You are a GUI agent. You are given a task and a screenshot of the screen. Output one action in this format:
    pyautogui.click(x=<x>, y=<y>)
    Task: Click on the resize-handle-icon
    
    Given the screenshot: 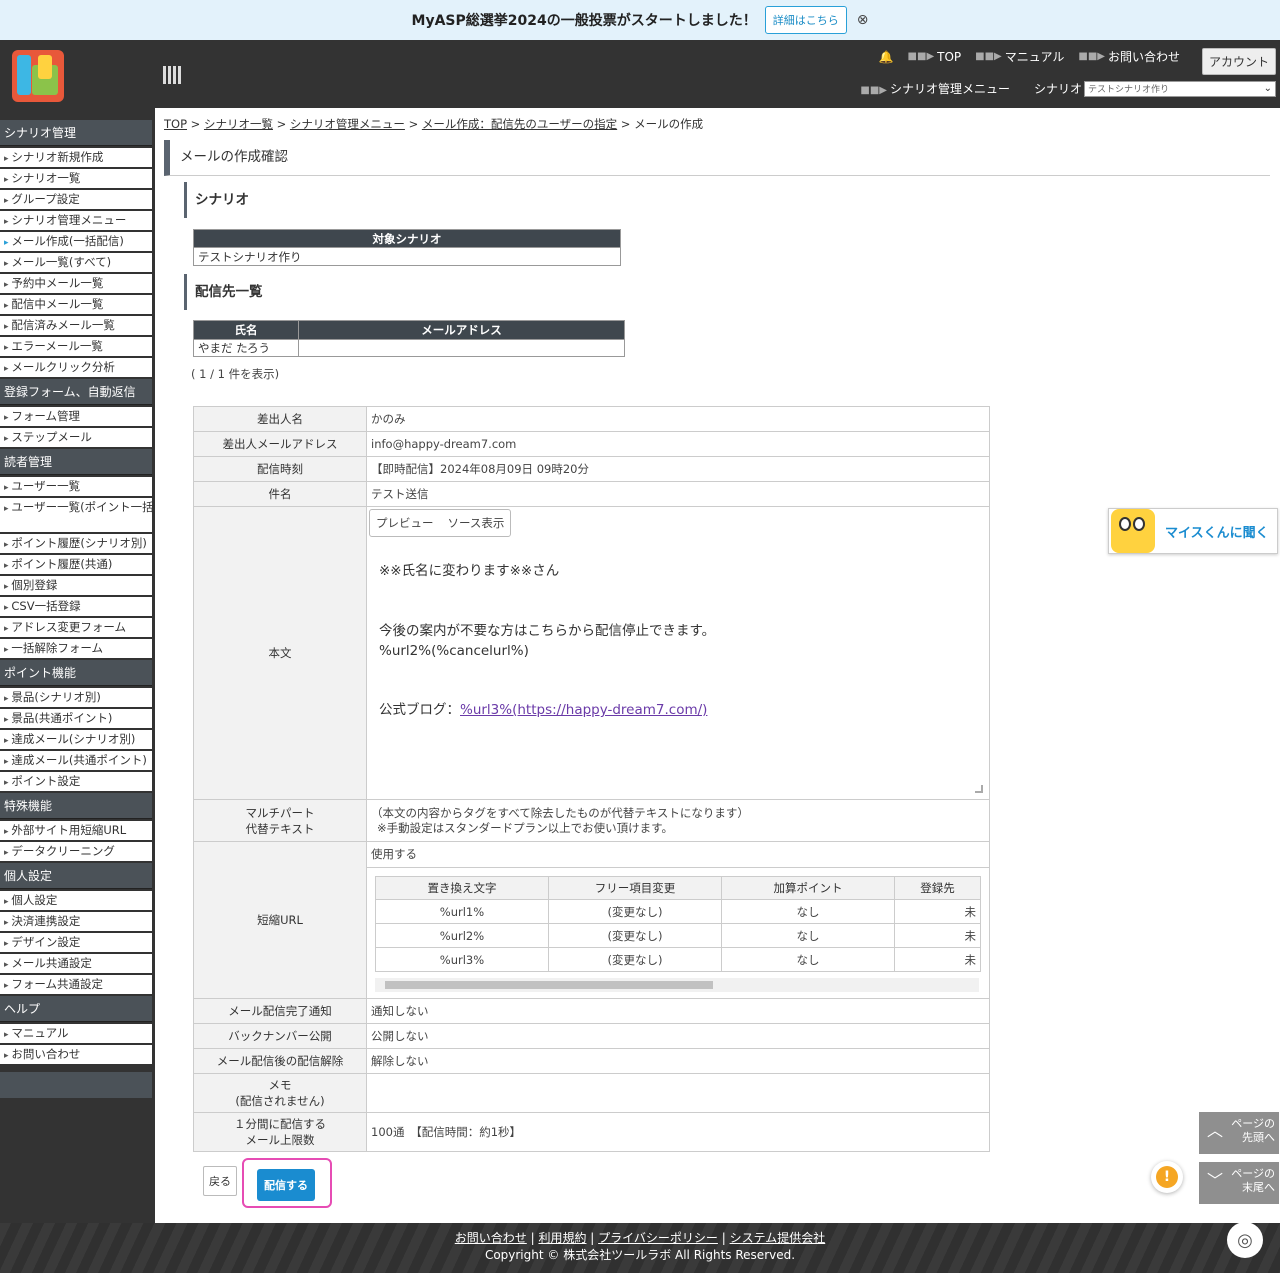 What is the action you would take?
    pyautogui.click(x=979, y=789)
    